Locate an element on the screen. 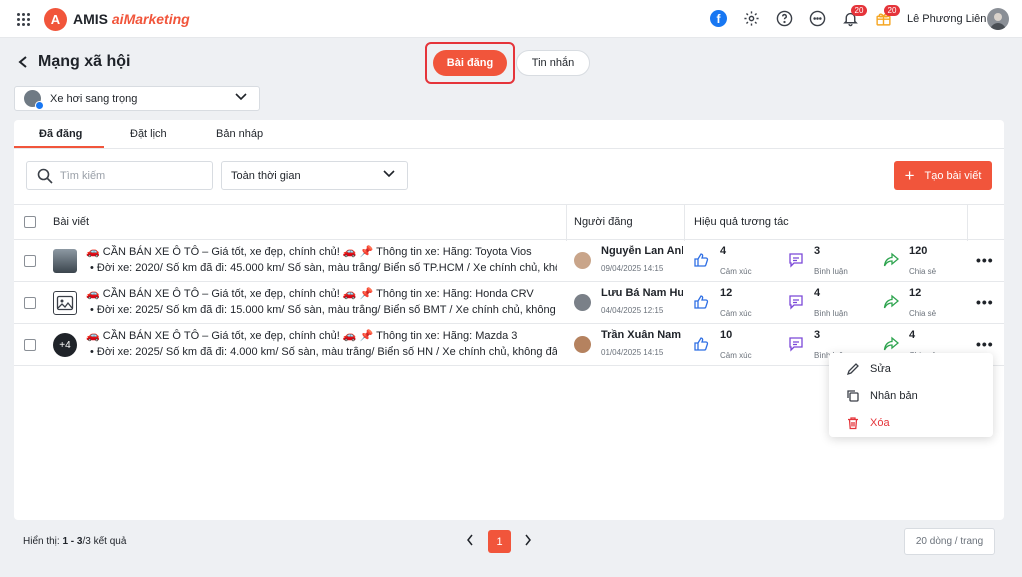 The image size is (1022, 577). shares-count: 4 is located at coordinates (912, 335).